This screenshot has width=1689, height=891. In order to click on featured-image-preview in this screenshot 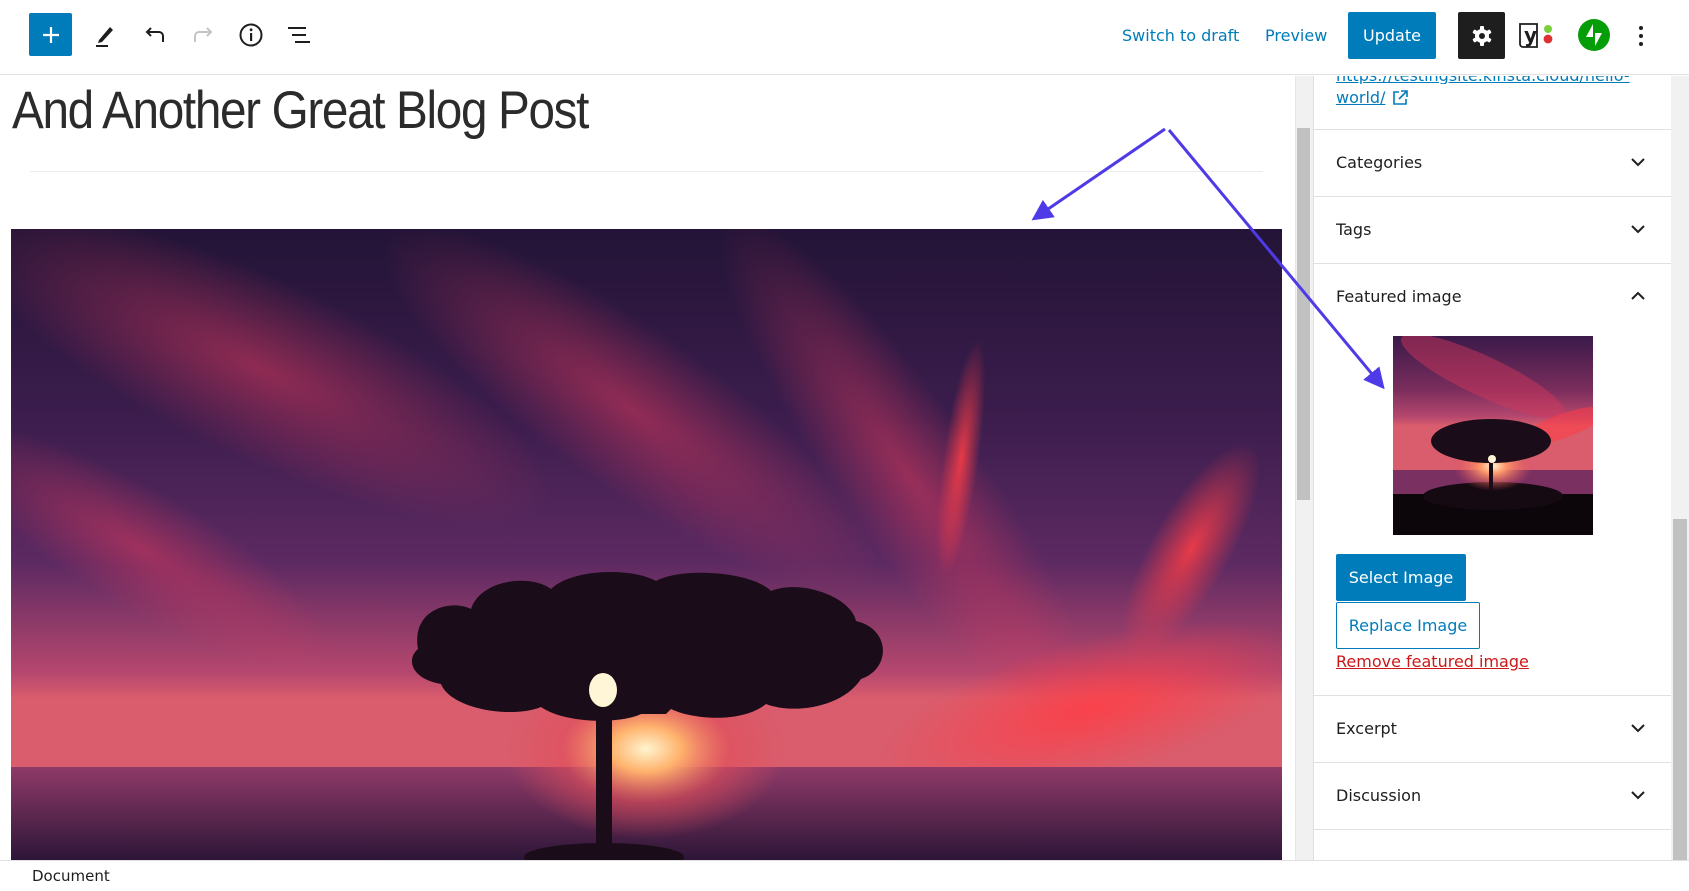, I will do `click(1493, 435)`.